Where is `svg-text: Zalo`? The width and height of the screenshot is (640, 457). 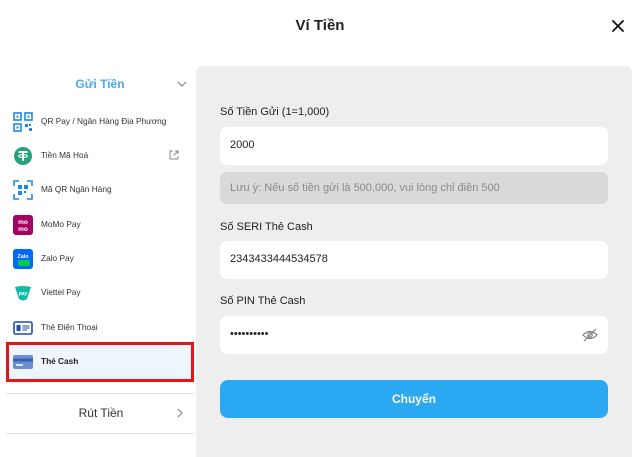
svg-text: Zalo is located at coordinates (23, 257).